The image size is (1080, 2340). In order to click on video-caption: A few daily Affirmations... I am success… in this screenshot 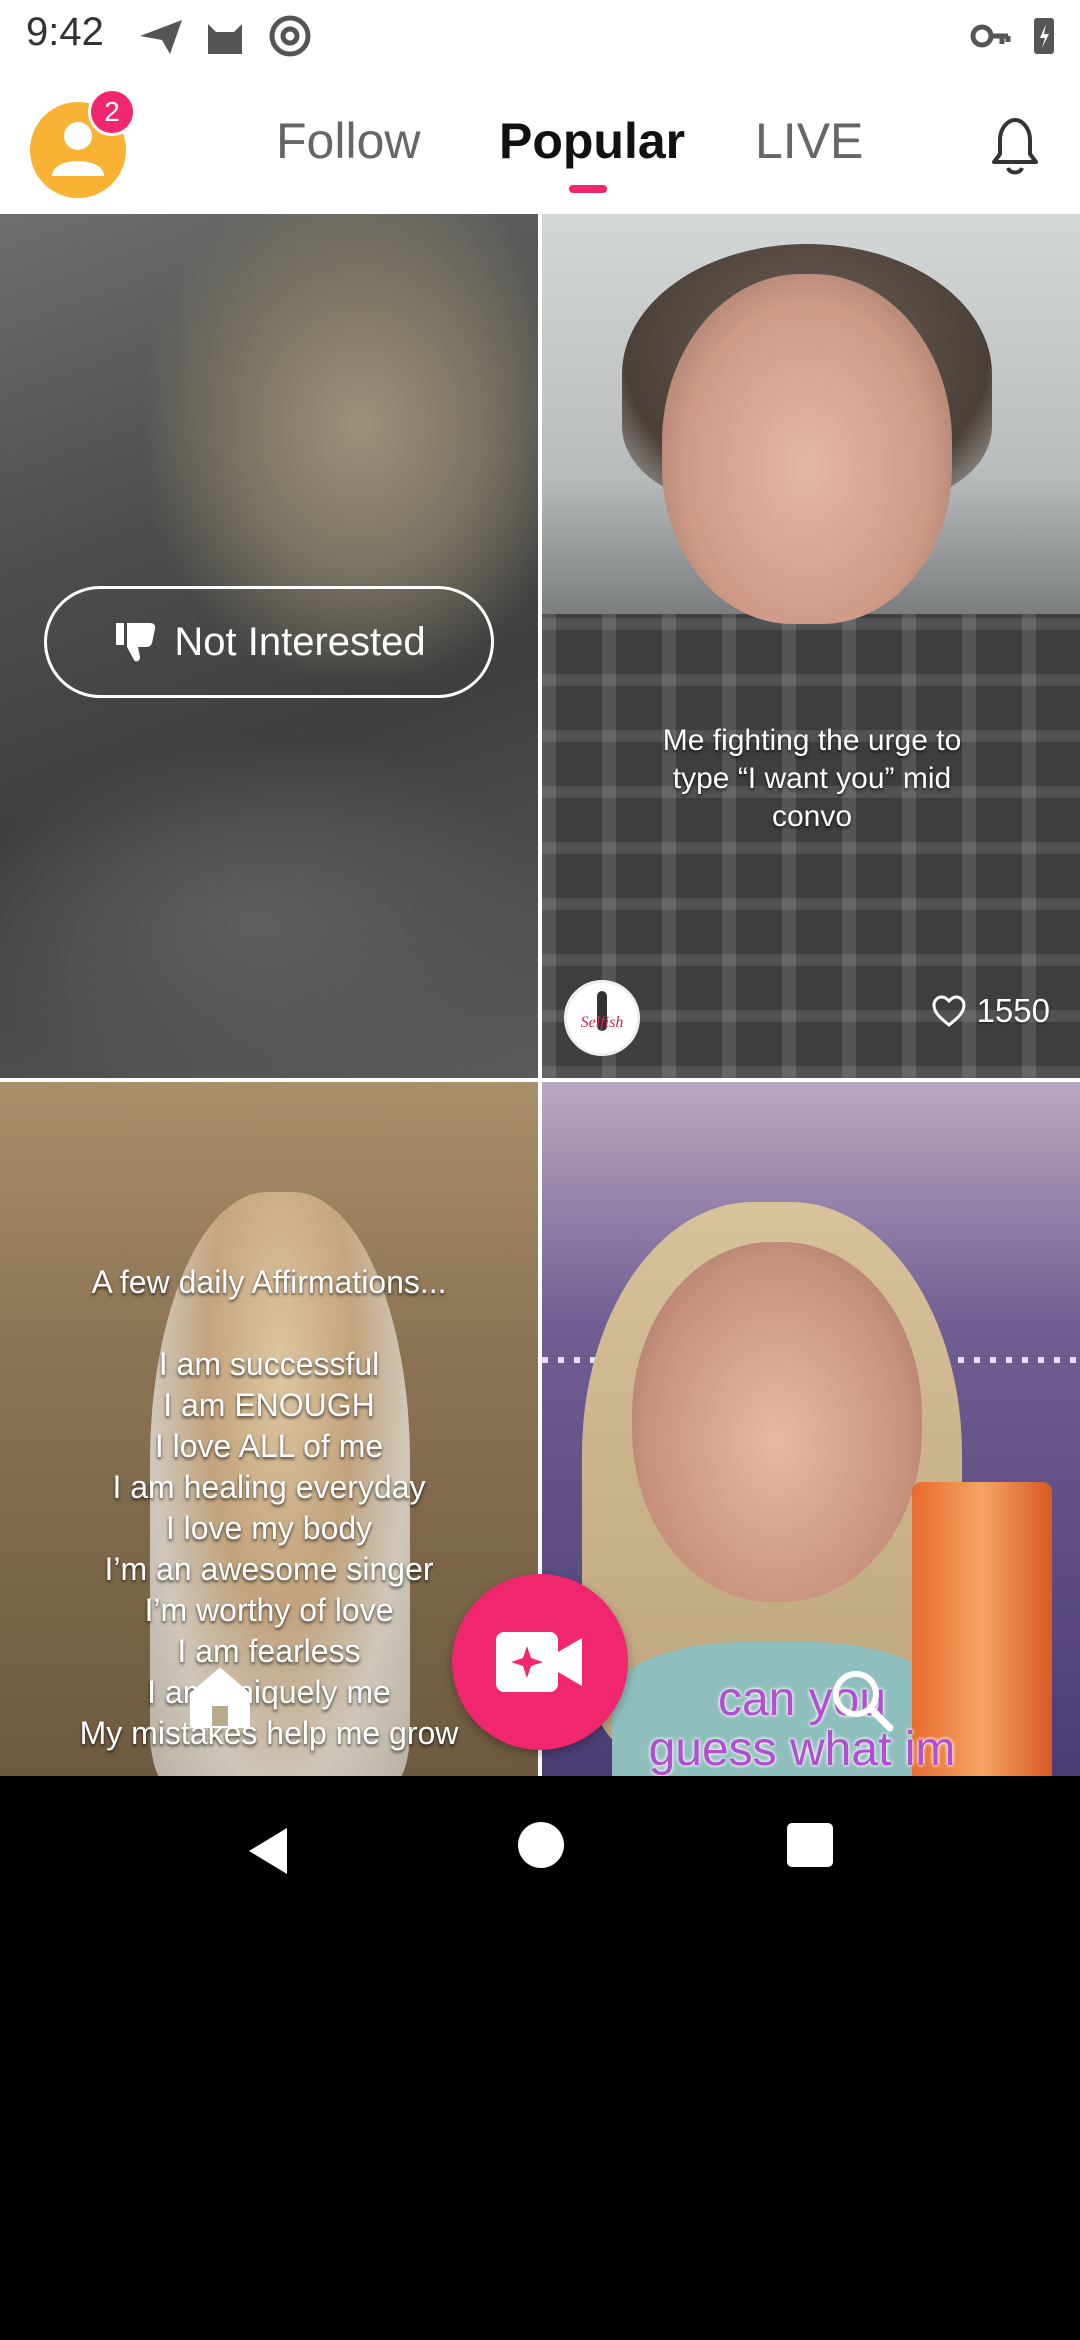, I will do `click(269, 1508)`.